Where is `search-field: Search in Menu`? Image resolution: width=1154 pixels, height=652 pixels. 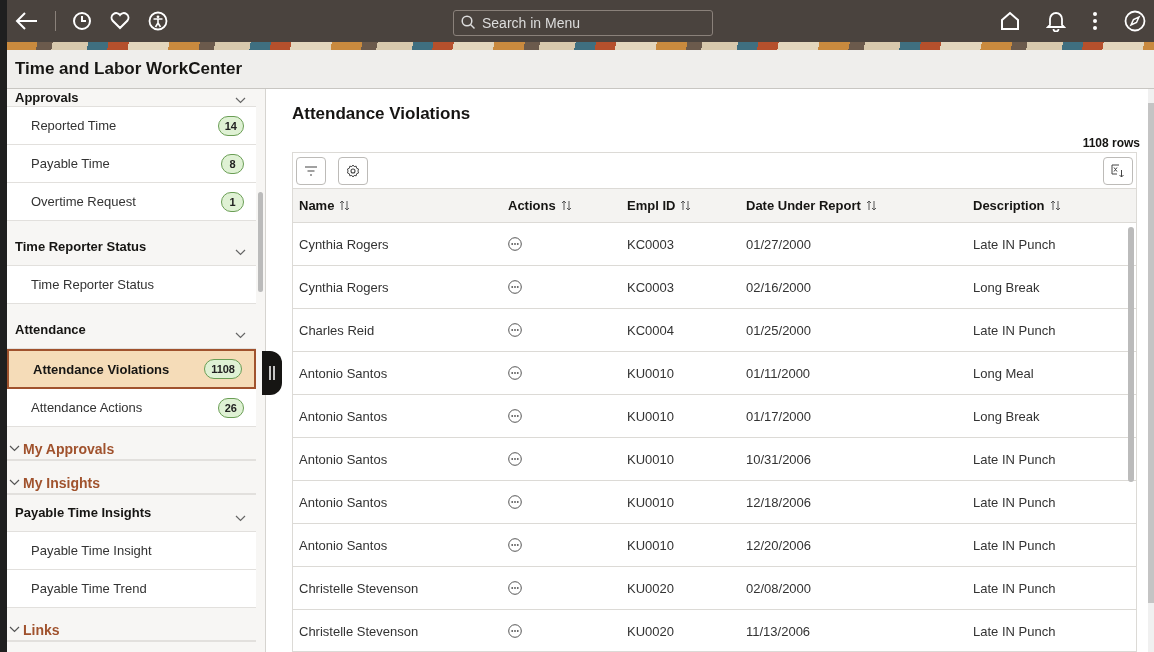
search-field: Search in Menu is located at coordinates (583, 23).